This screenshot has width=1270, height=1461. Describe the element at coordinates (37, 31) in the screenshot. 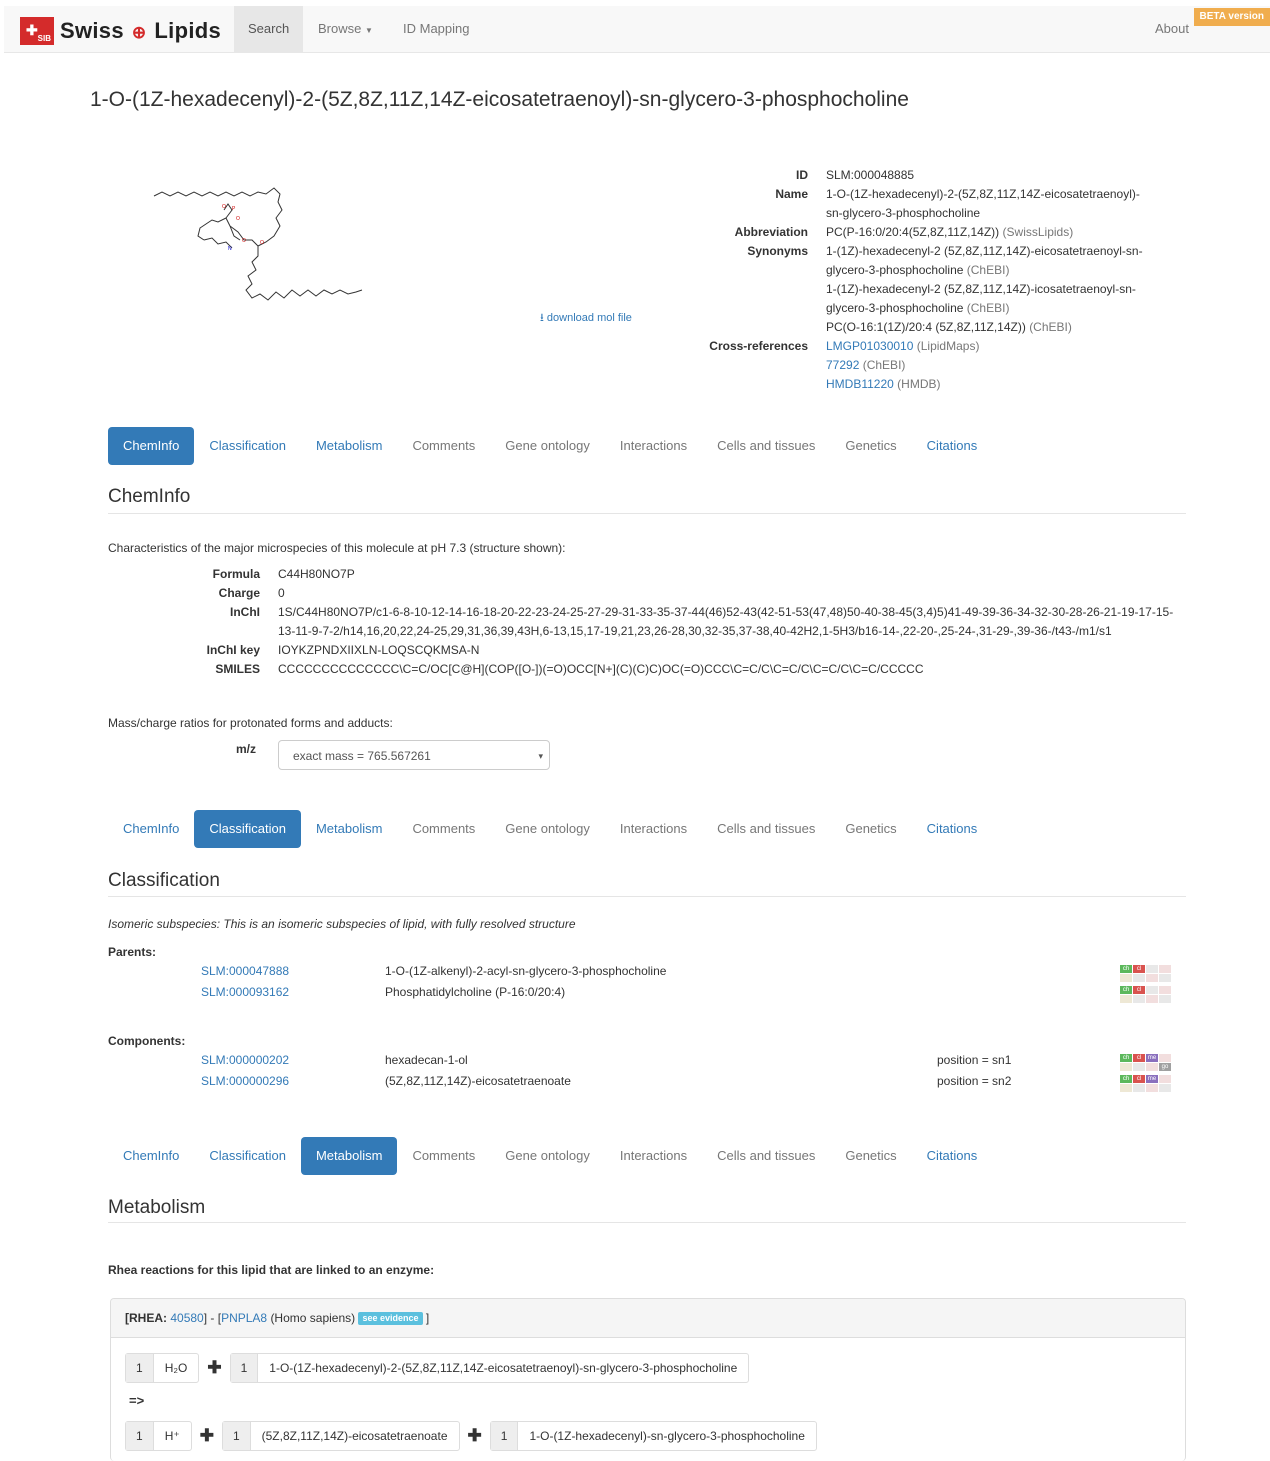

I see `sib-logo-icon: ✚ SIB` at that location.